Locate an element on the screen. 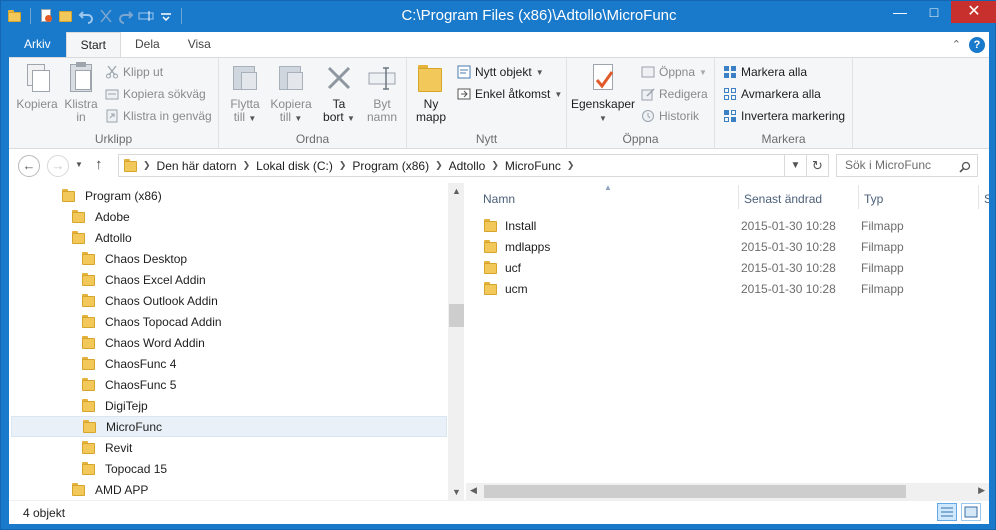 The height and width of the screenshot is (530, 996). item-count: 4 objekt is located at coordinates (44, 513).